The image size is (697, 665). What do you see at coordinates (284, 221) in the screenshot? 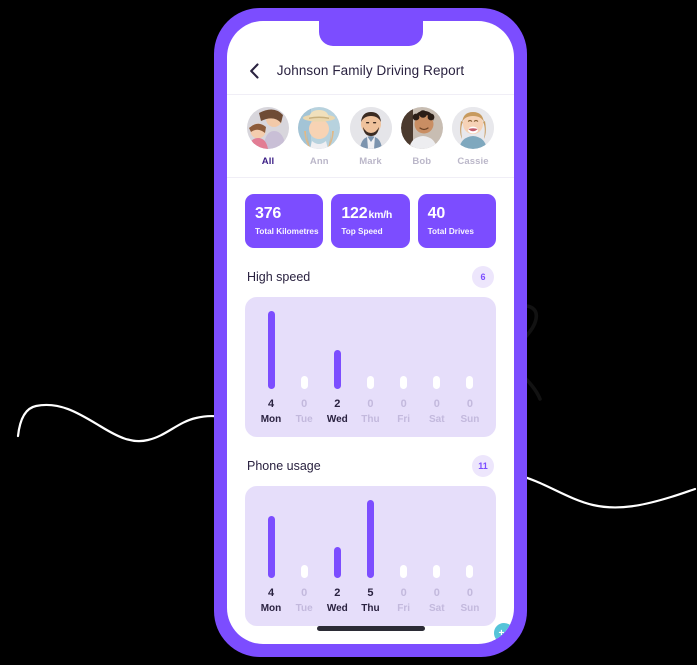
I see `stat-card-total-kilometres: 376 Total Kilometres` at bounding box center [284, 221].